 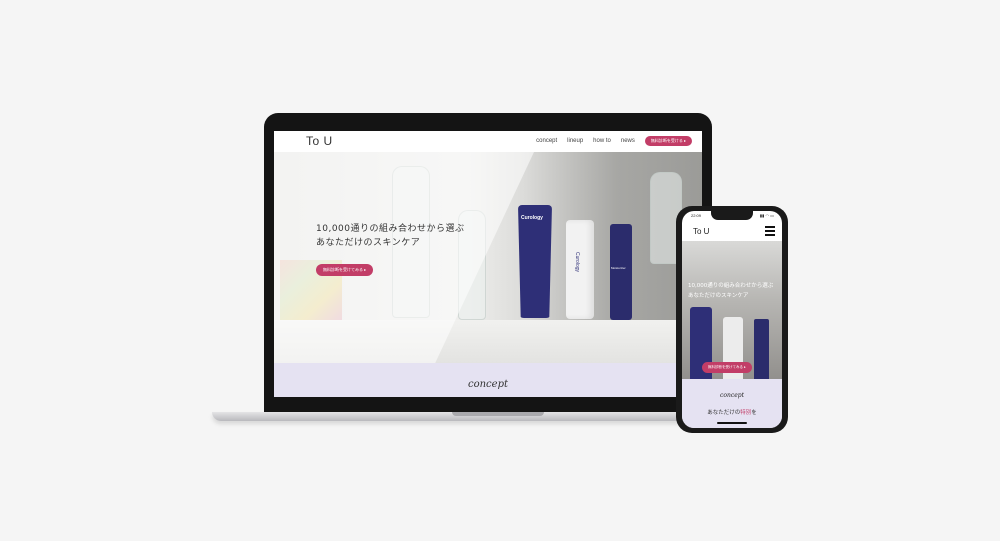 I want to click on hero-cta-button: 無料診断を受けてみる ▸, so click(x=345, y=270).